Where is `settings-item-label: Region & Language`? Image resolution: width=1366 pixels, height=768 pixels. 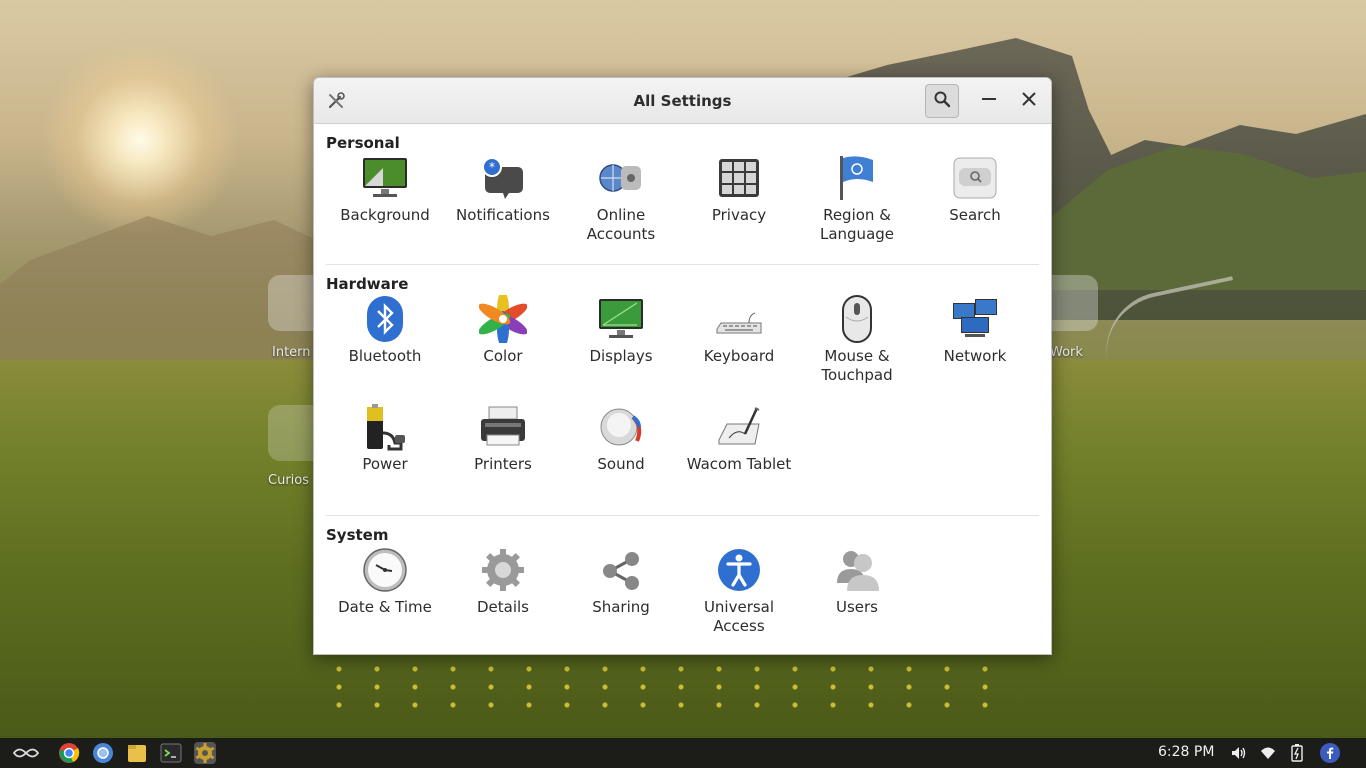 settings-item-label: Region & Language is located at coordinates (857, 224).